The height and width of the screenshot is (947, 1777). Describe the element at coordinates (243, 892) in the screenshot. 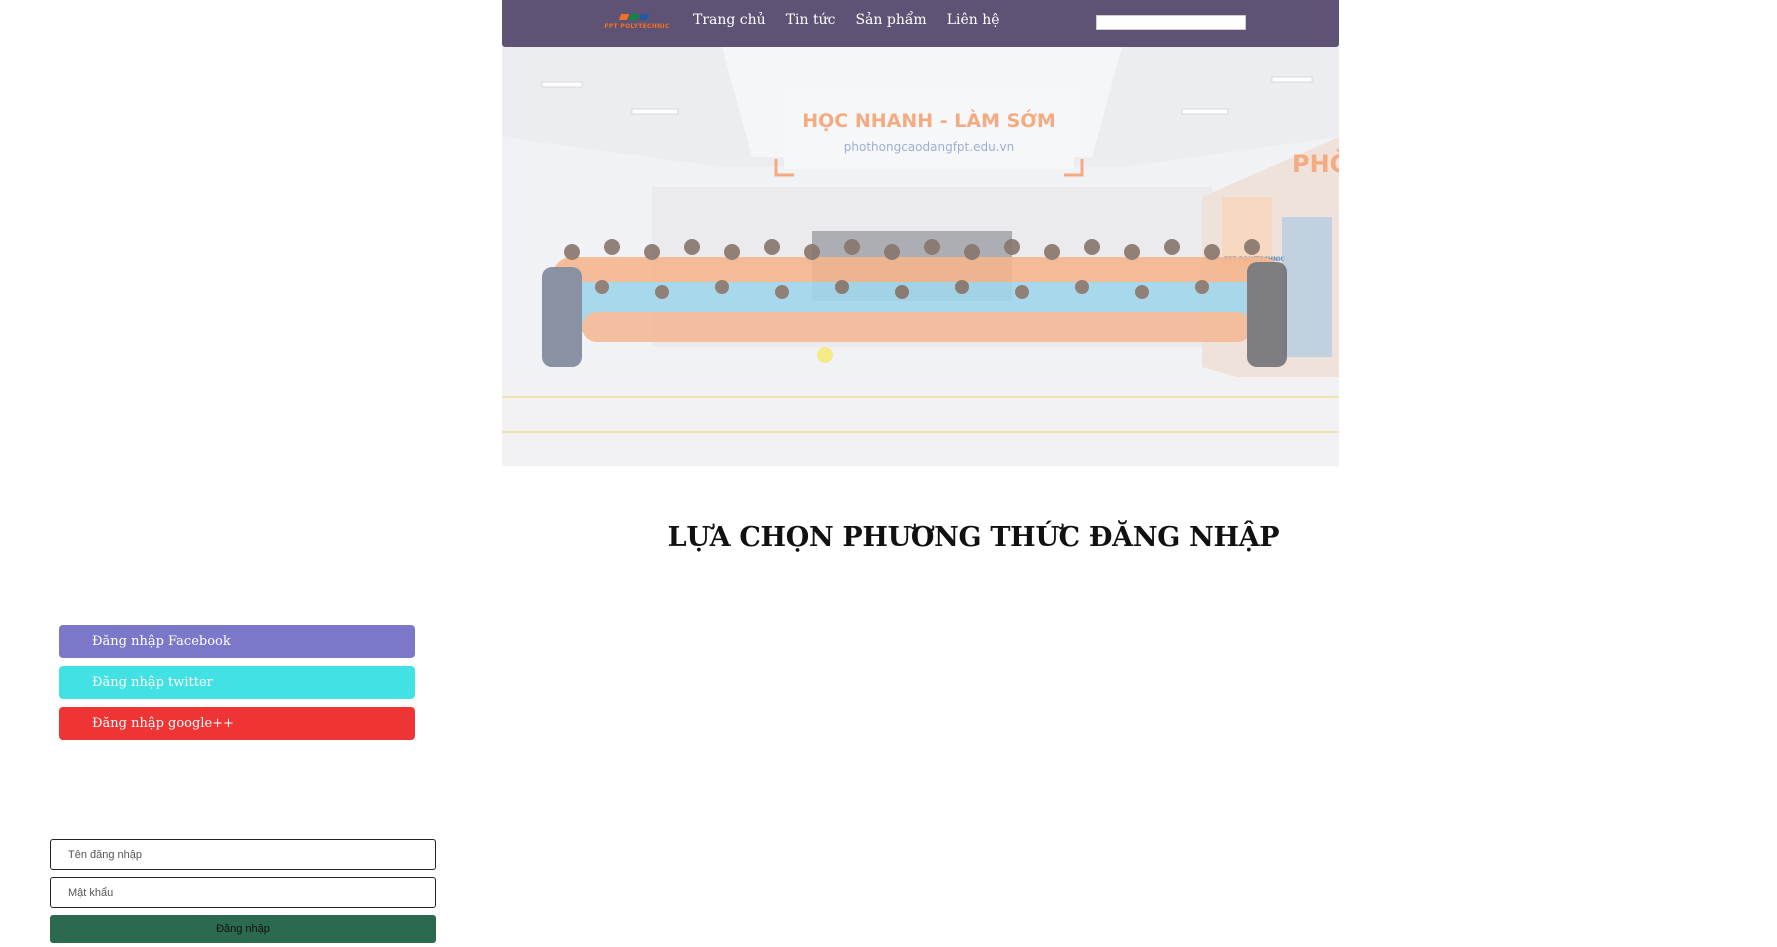

I see `password-input` at that location.